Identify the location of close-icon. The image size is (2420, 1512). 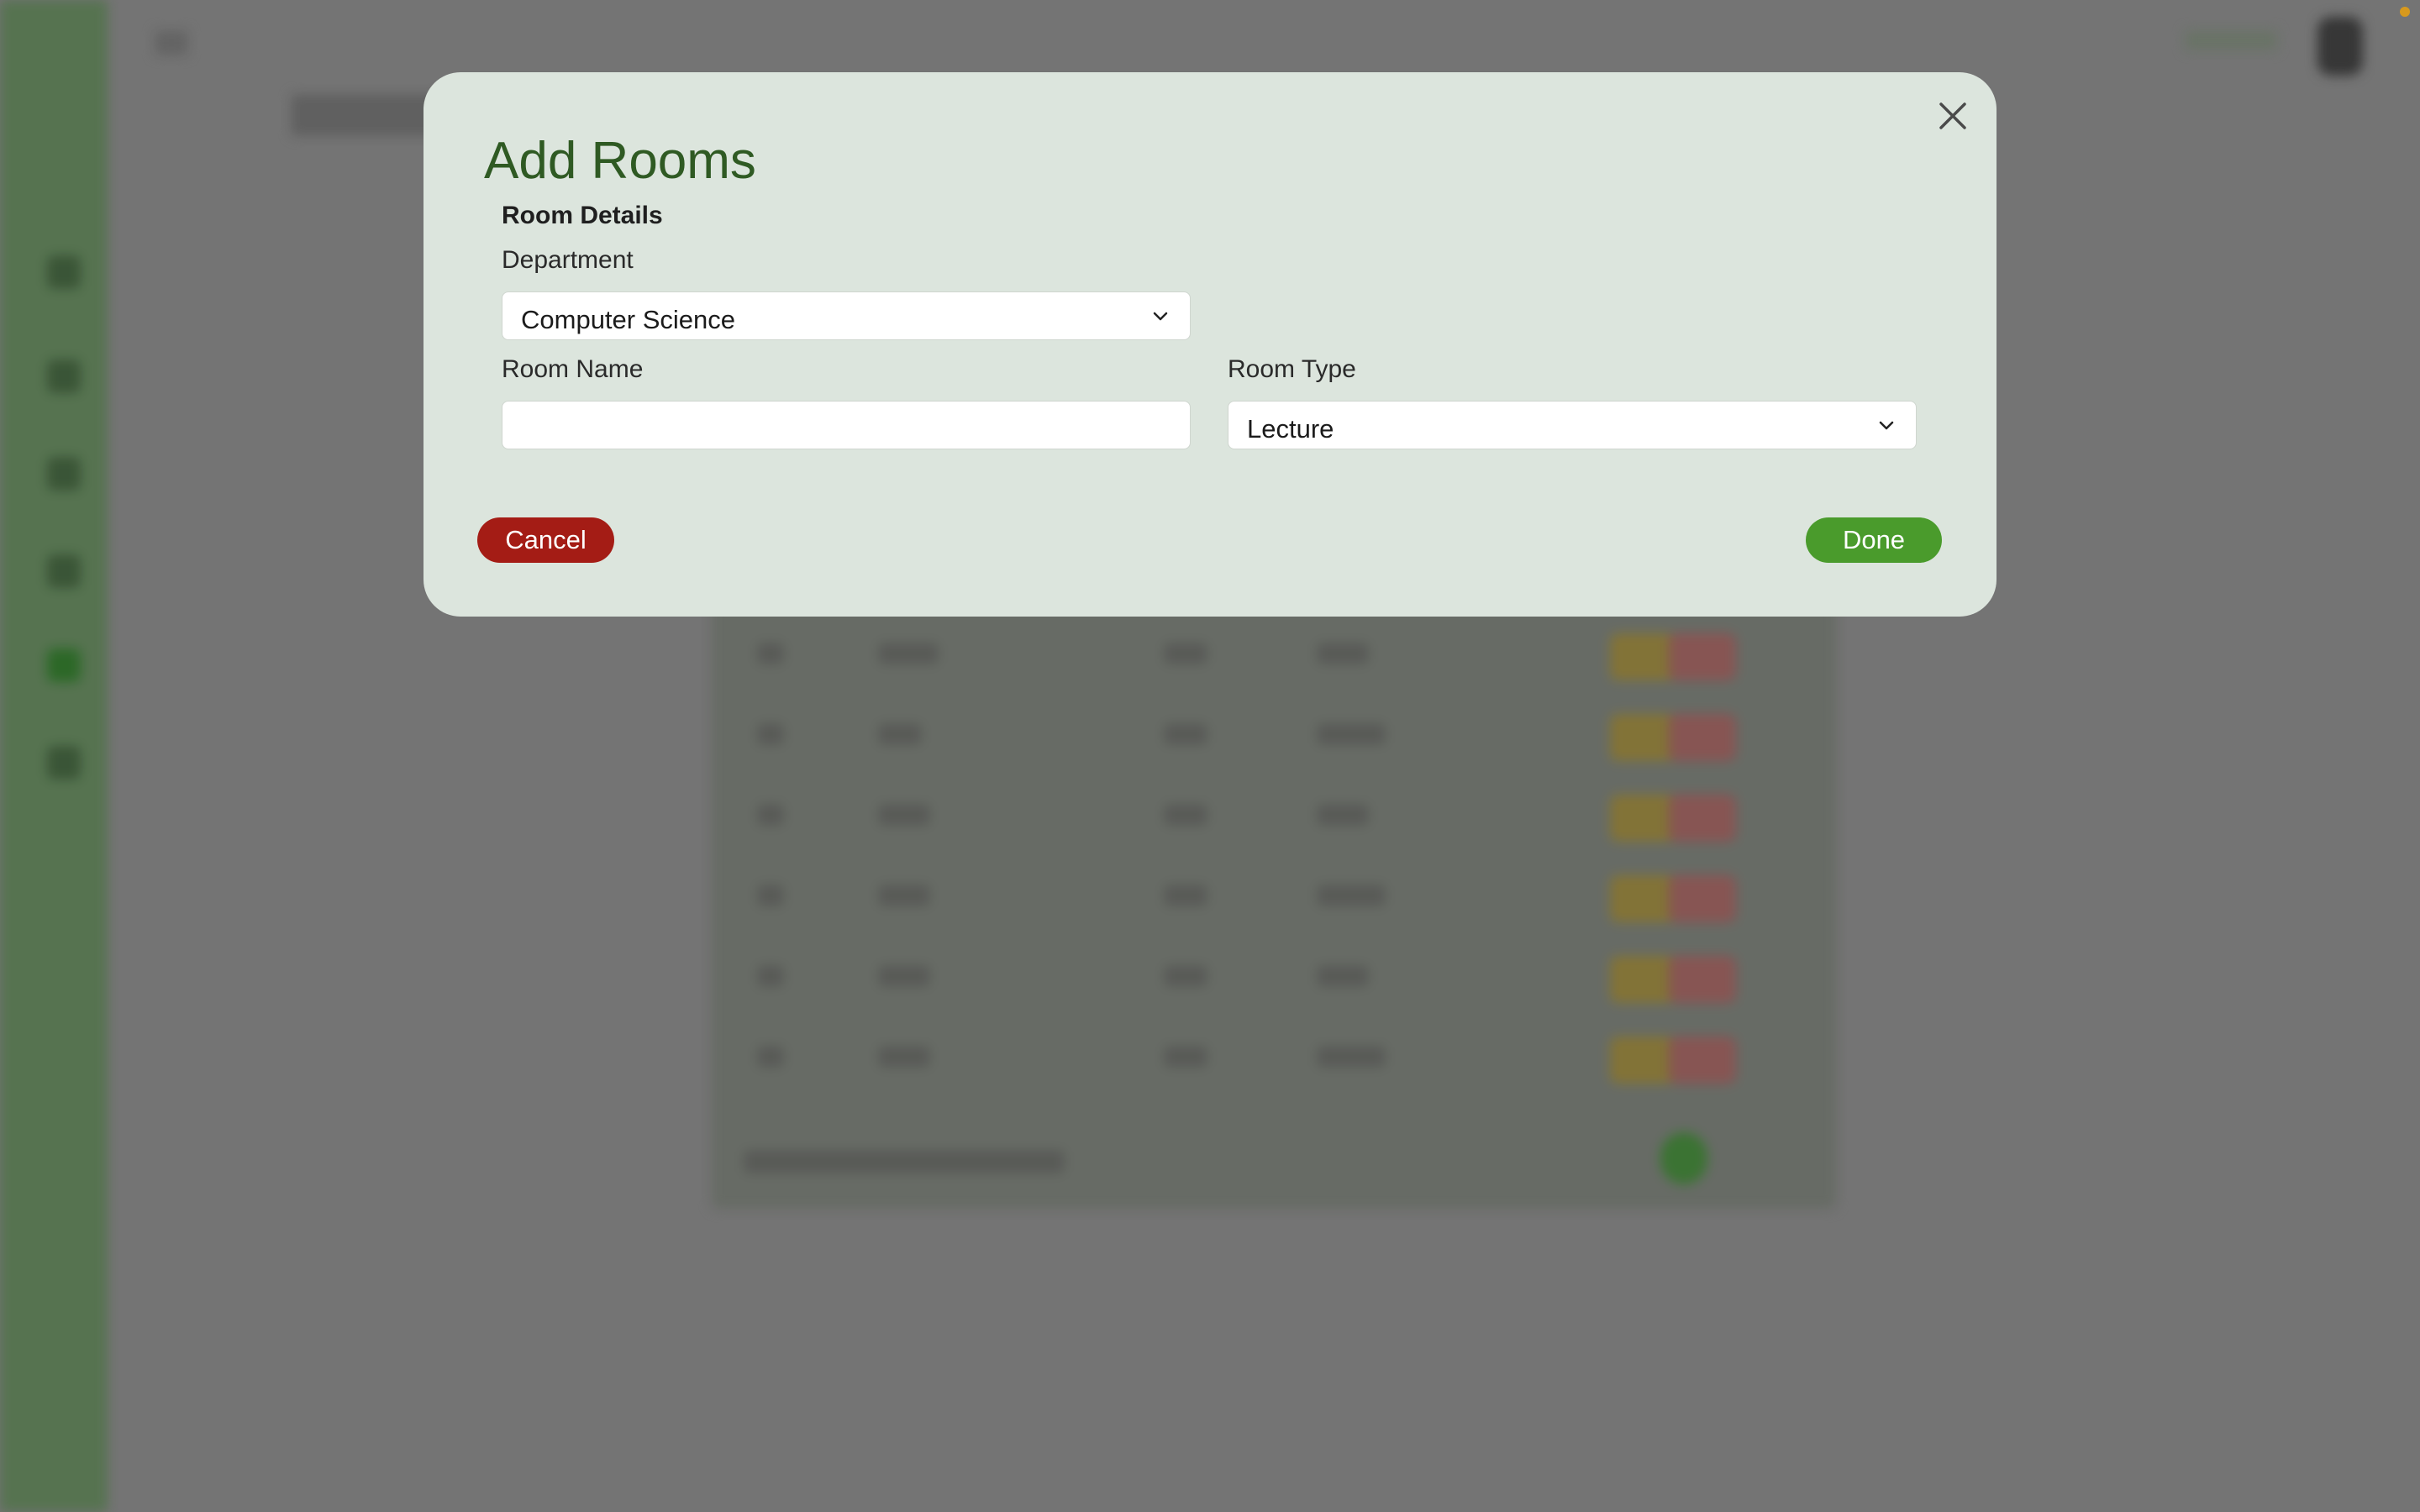
(1952, 115).